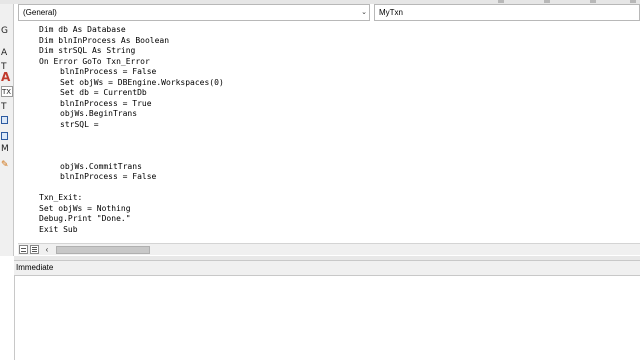  What do you see at coordinates (47, 249) in the screenshot?
I see `scroll-left-arrow-icon: ‹` at bounding box center [47, 249].